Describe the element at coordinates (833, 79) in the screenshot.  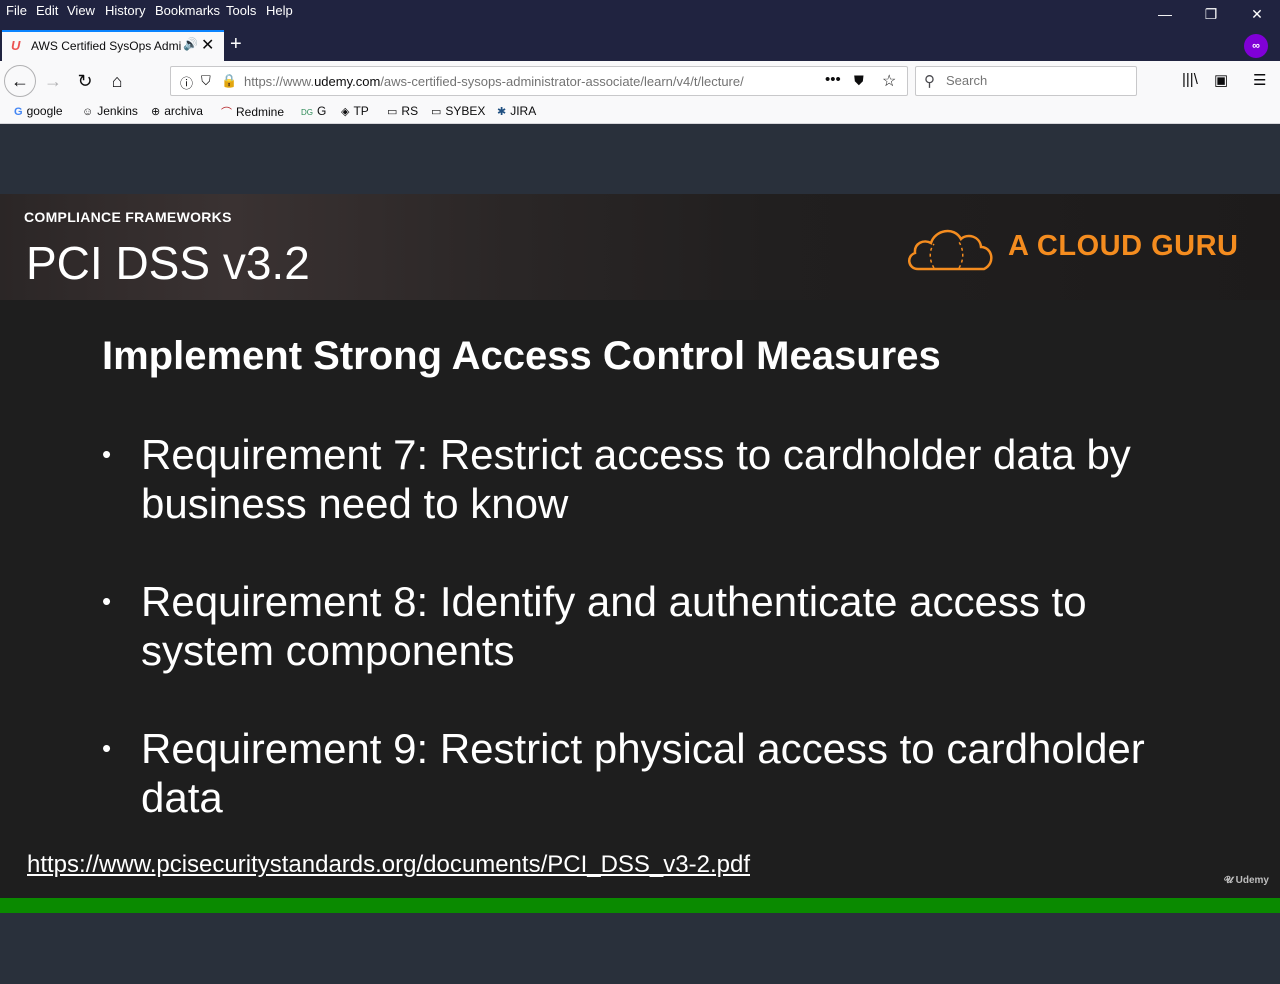
I see `page-actions-icon: •••` at that location.